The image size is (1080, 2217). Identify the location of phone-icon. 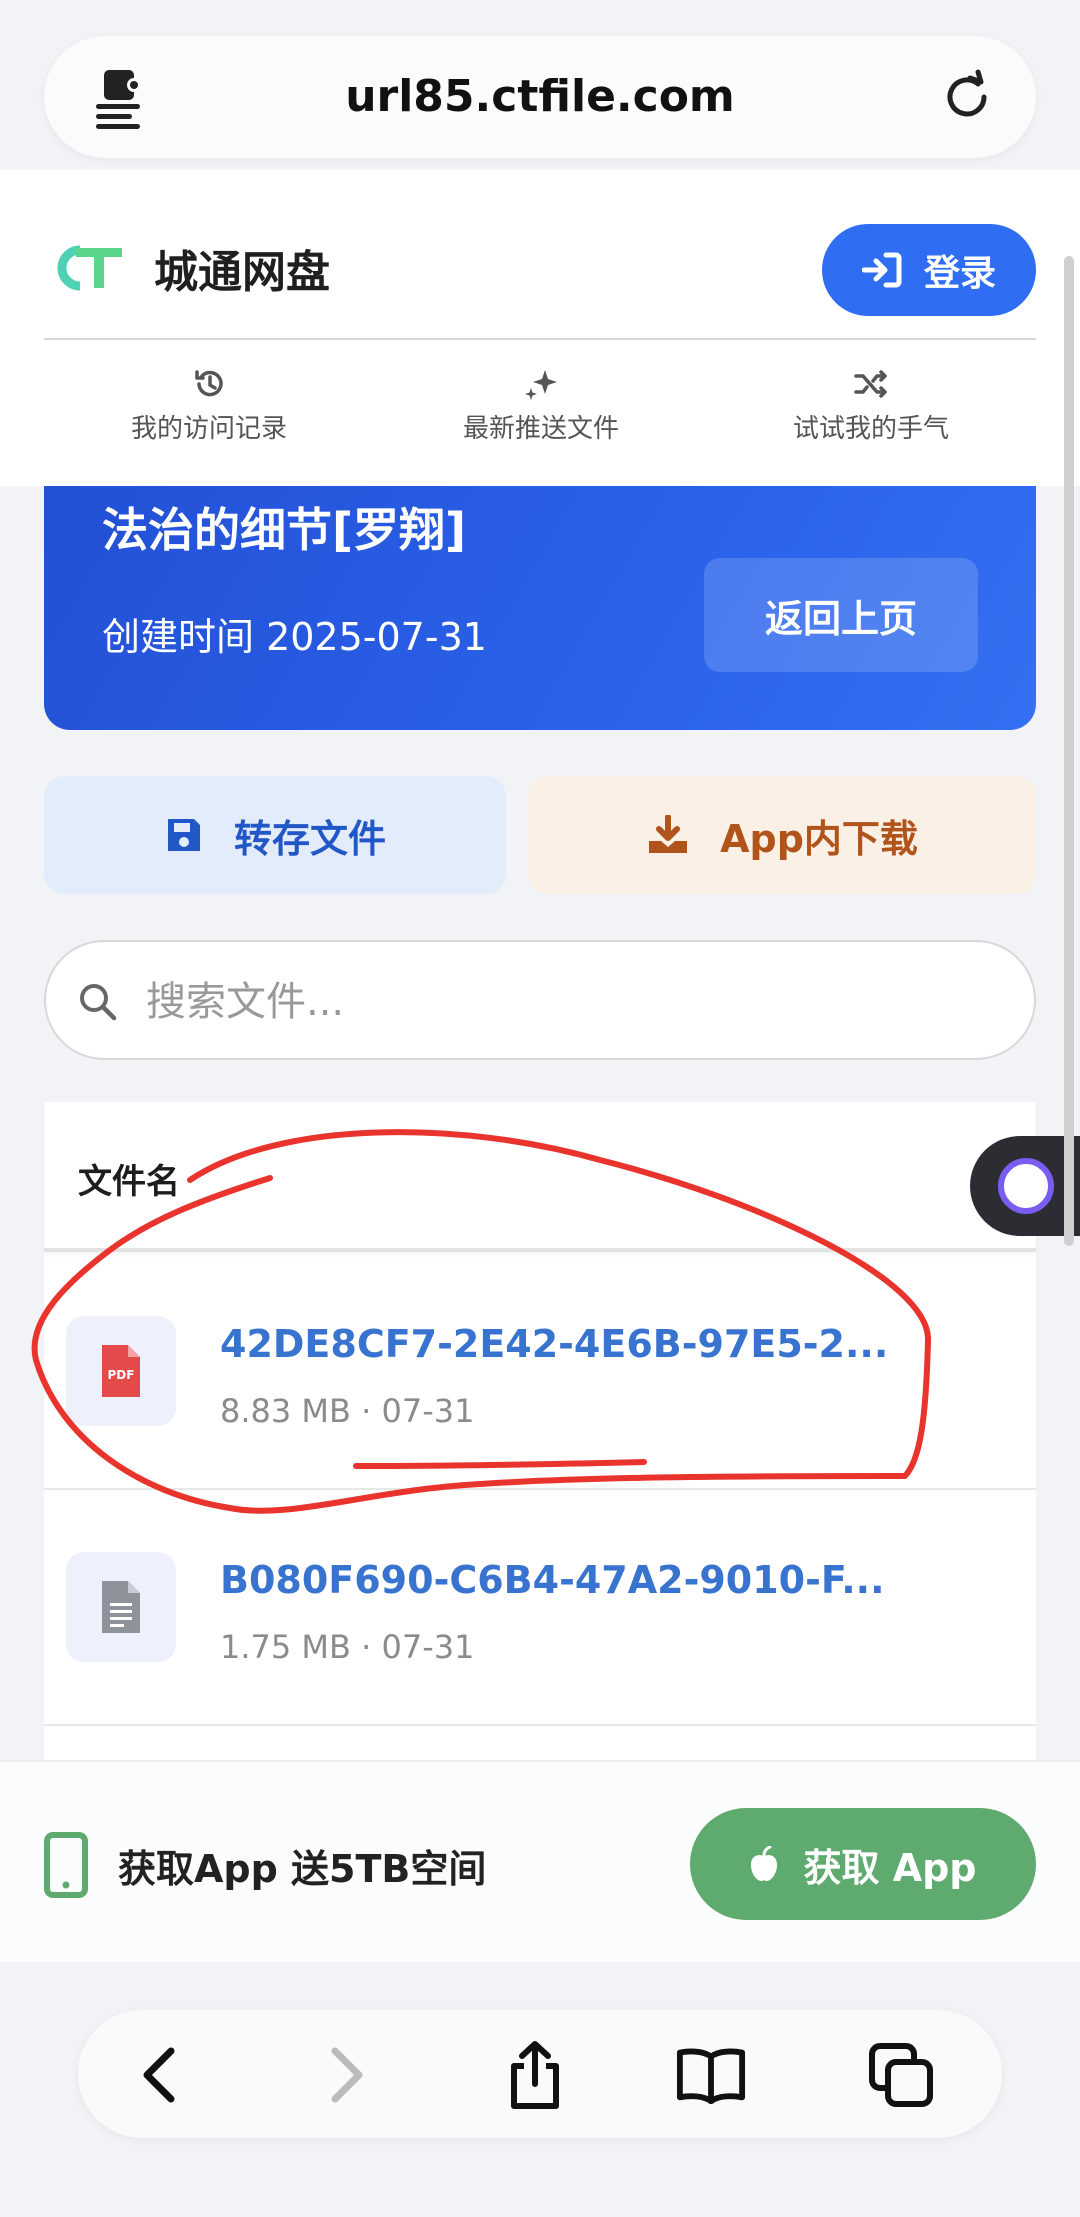
(66, 1865).